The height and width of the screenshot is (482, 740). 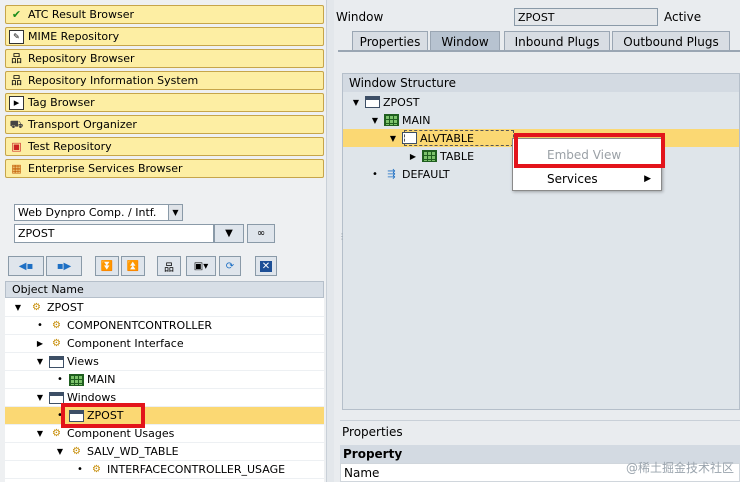 What do you see at coordinates (164, 434) in the screenshot?
I see `tree-node-component-usages: ▼ ⚙ Component Usages` at bounding box center [164, 434].